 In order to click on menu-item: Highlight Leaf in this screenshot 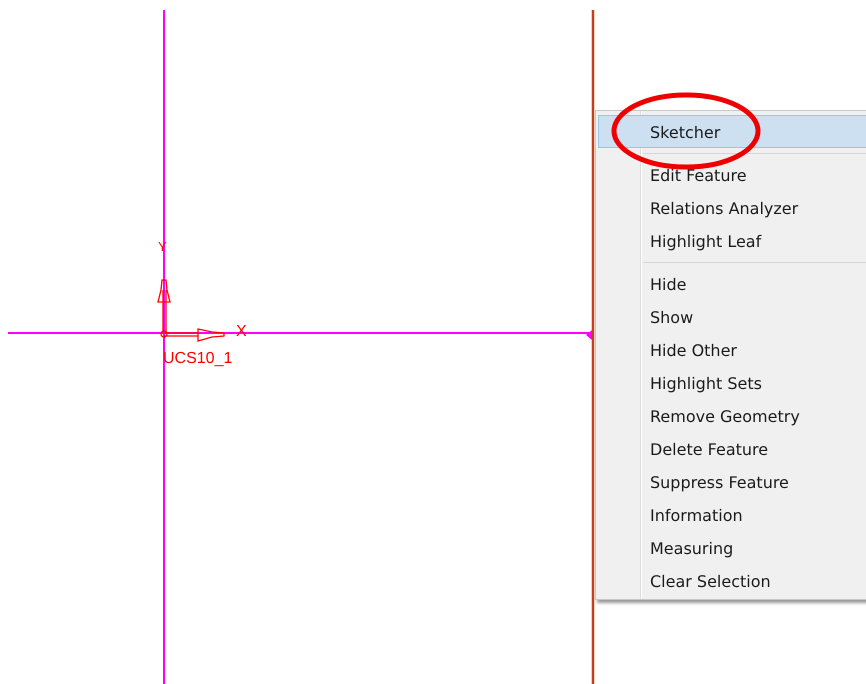, I will do `click(732, 240)`.